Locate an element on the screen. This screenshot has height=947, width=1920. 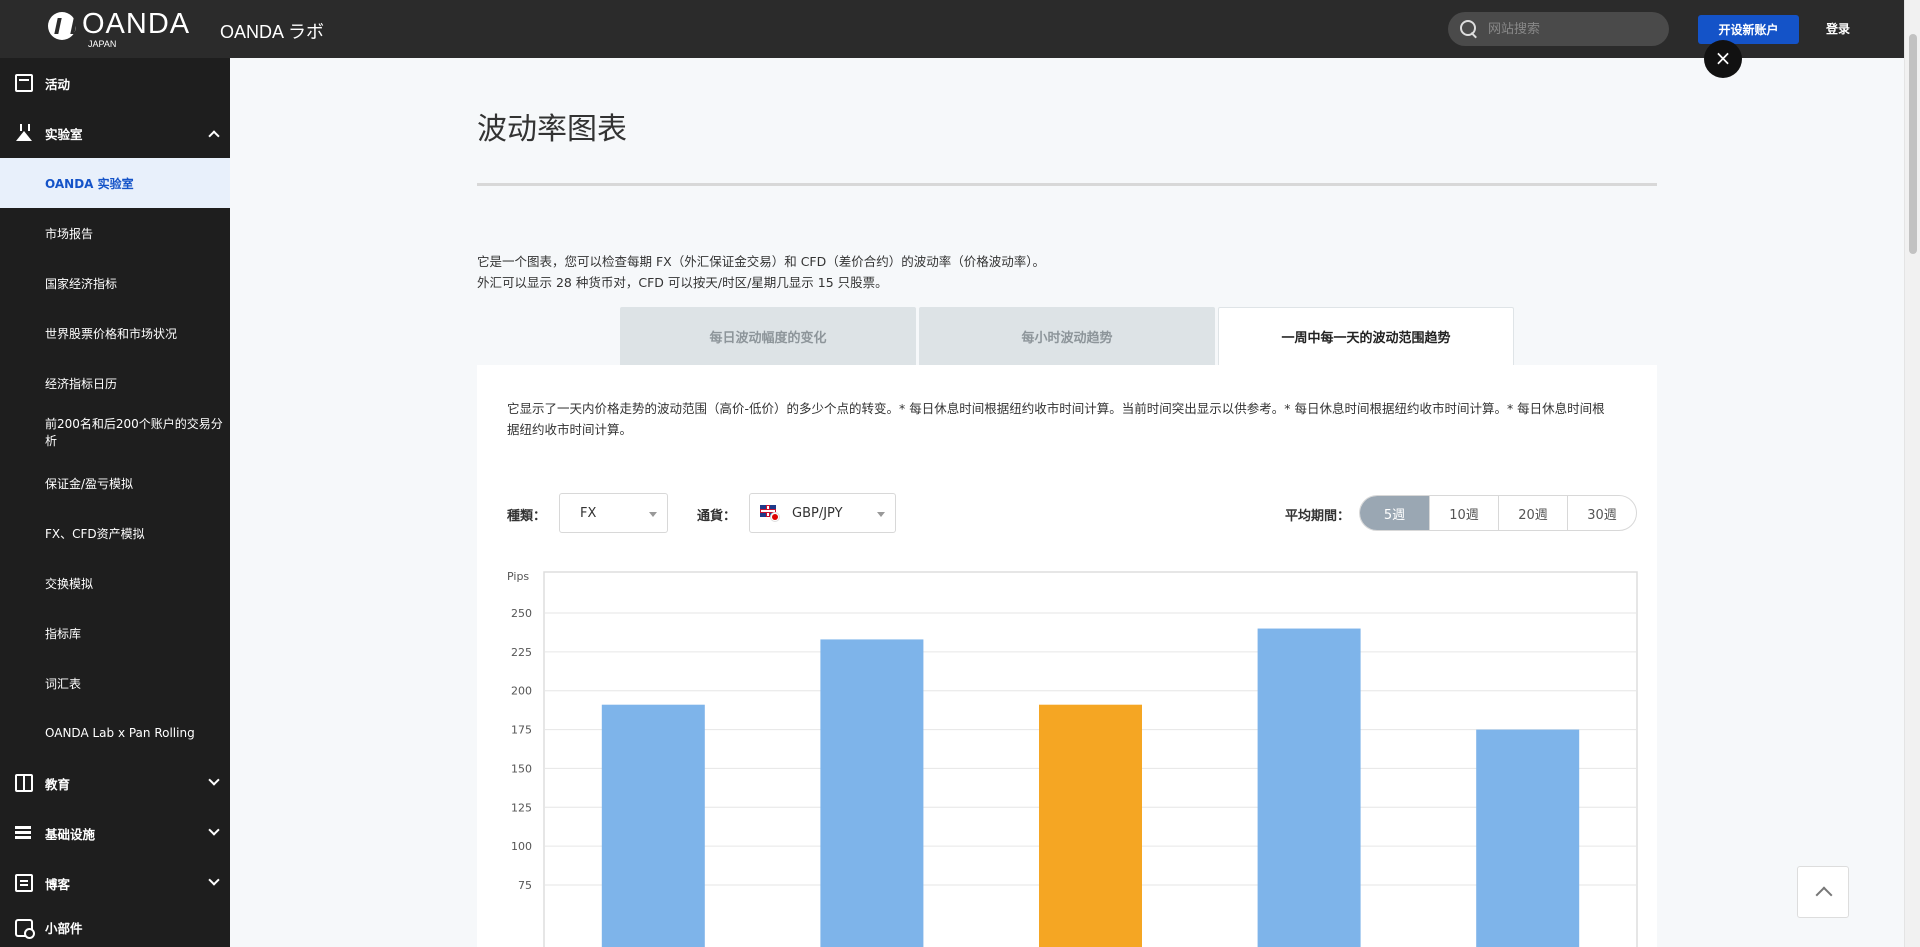
infrastructure-icon is located at coordinates (24, 833).